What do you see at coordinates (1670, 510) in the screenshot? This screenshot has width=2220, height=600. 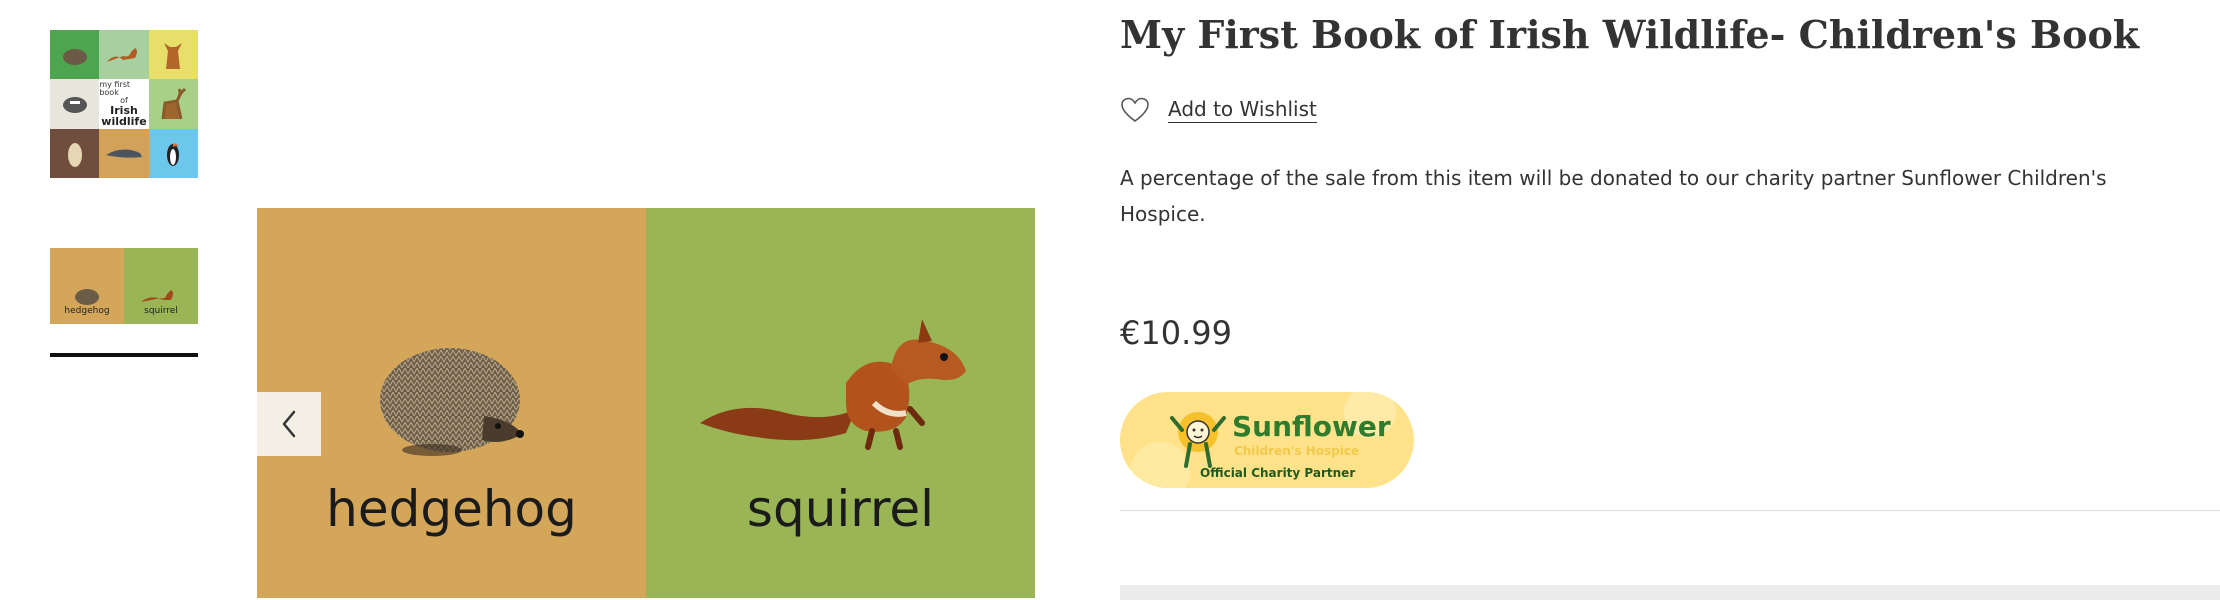 I see `section-divider` at bounding box center [1670, 510].